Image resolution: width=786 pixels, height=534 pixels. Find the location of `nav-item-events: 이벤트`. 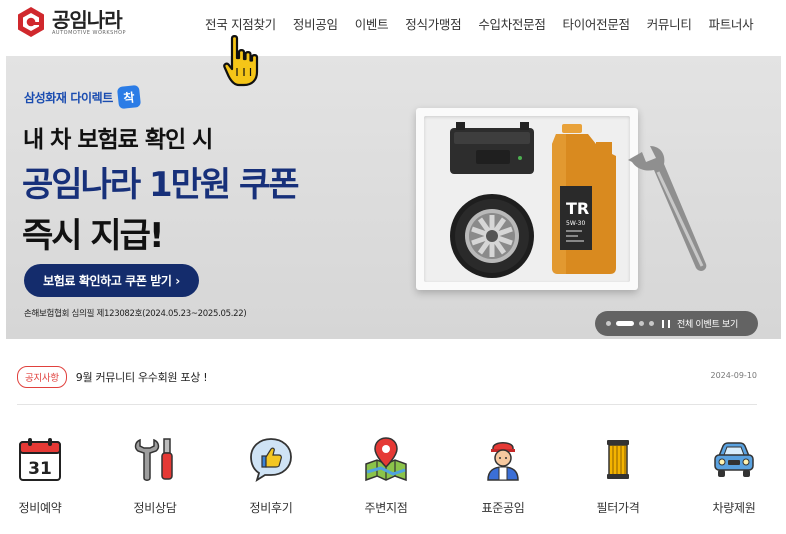

nav-item-events: 이벤트 is located at coordinates (372, 23).